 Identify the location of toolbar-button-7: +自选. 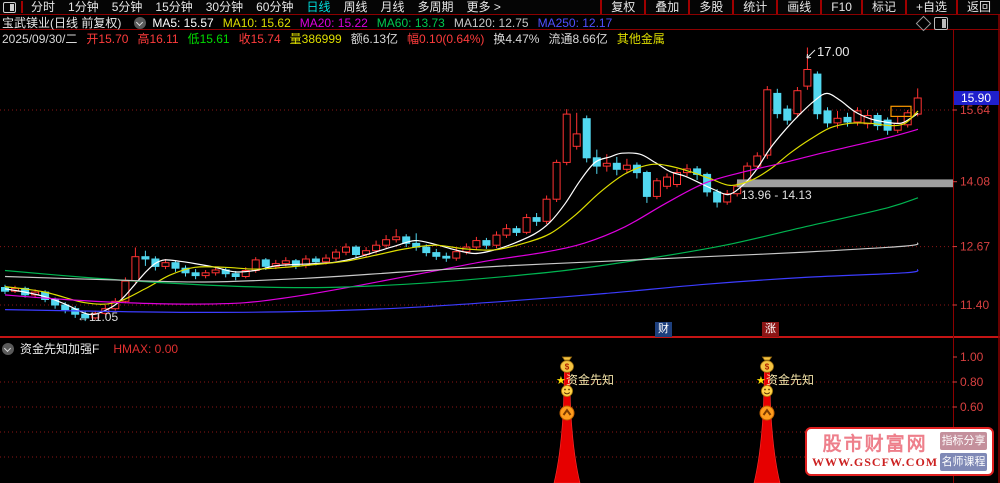
(930, 7).